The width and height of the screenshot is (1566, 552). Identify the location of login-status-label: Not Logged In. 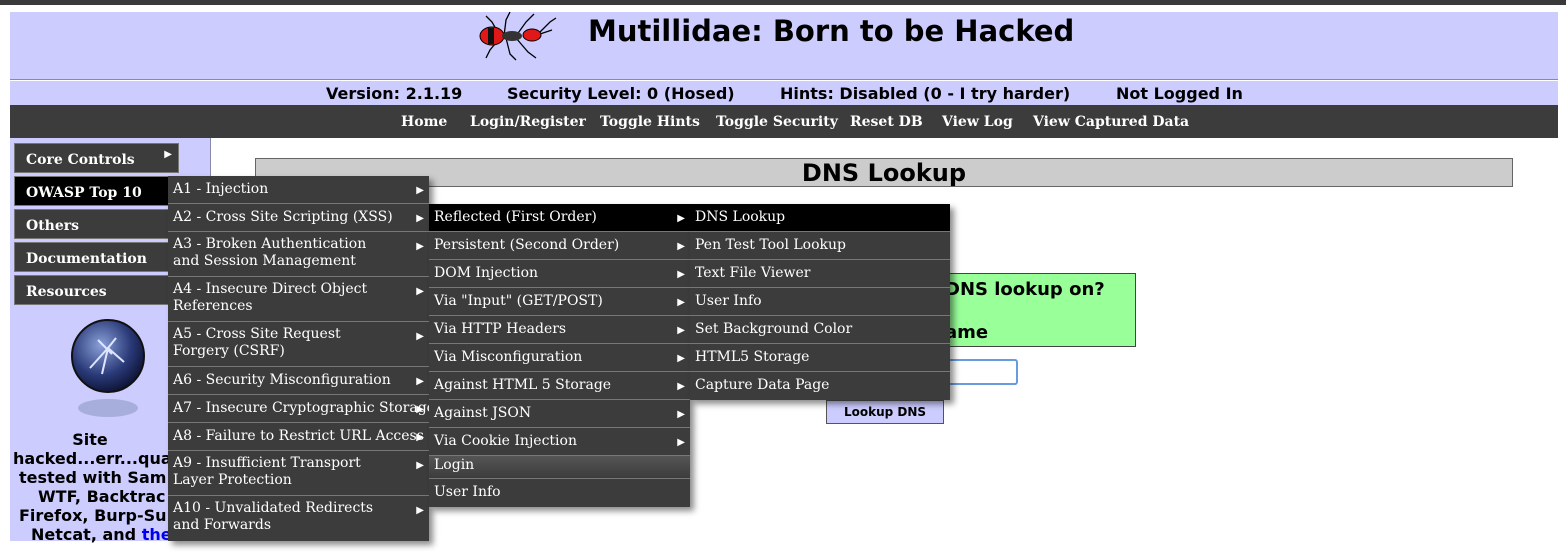
(1179, 93).